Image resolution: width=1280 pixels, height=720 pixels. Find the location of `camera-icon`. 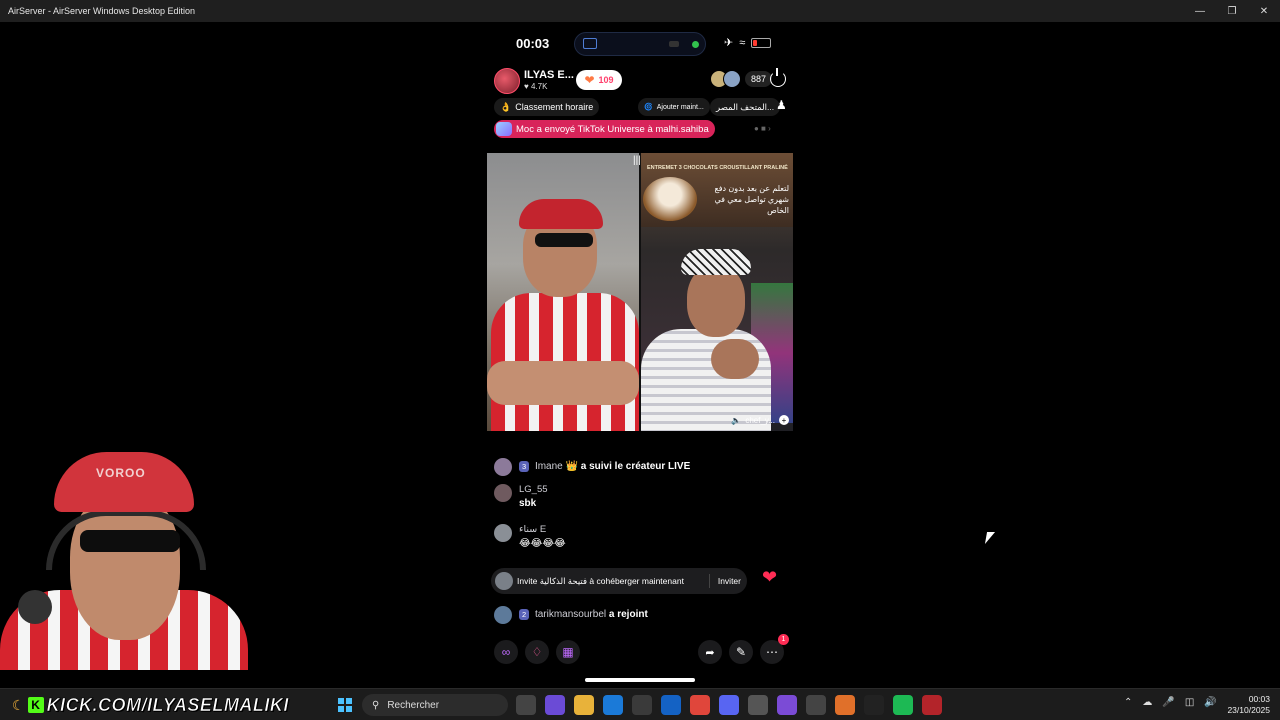

camera-icon is located at coordinates (674, 44).